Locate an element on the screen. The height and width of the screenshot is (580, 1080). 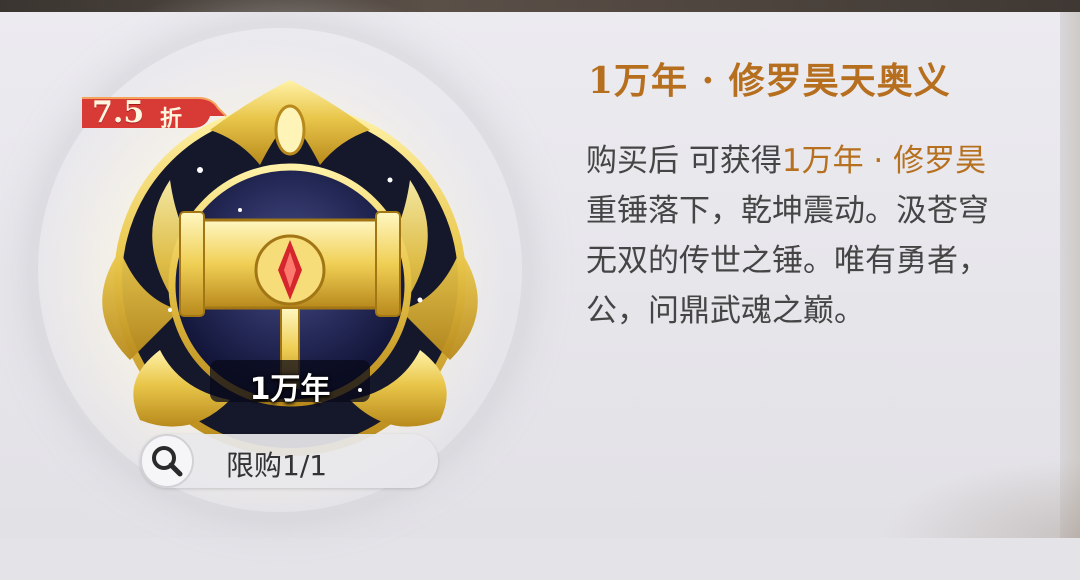
discount-badge: 7.5 折 is located at coordinates (155, 113).